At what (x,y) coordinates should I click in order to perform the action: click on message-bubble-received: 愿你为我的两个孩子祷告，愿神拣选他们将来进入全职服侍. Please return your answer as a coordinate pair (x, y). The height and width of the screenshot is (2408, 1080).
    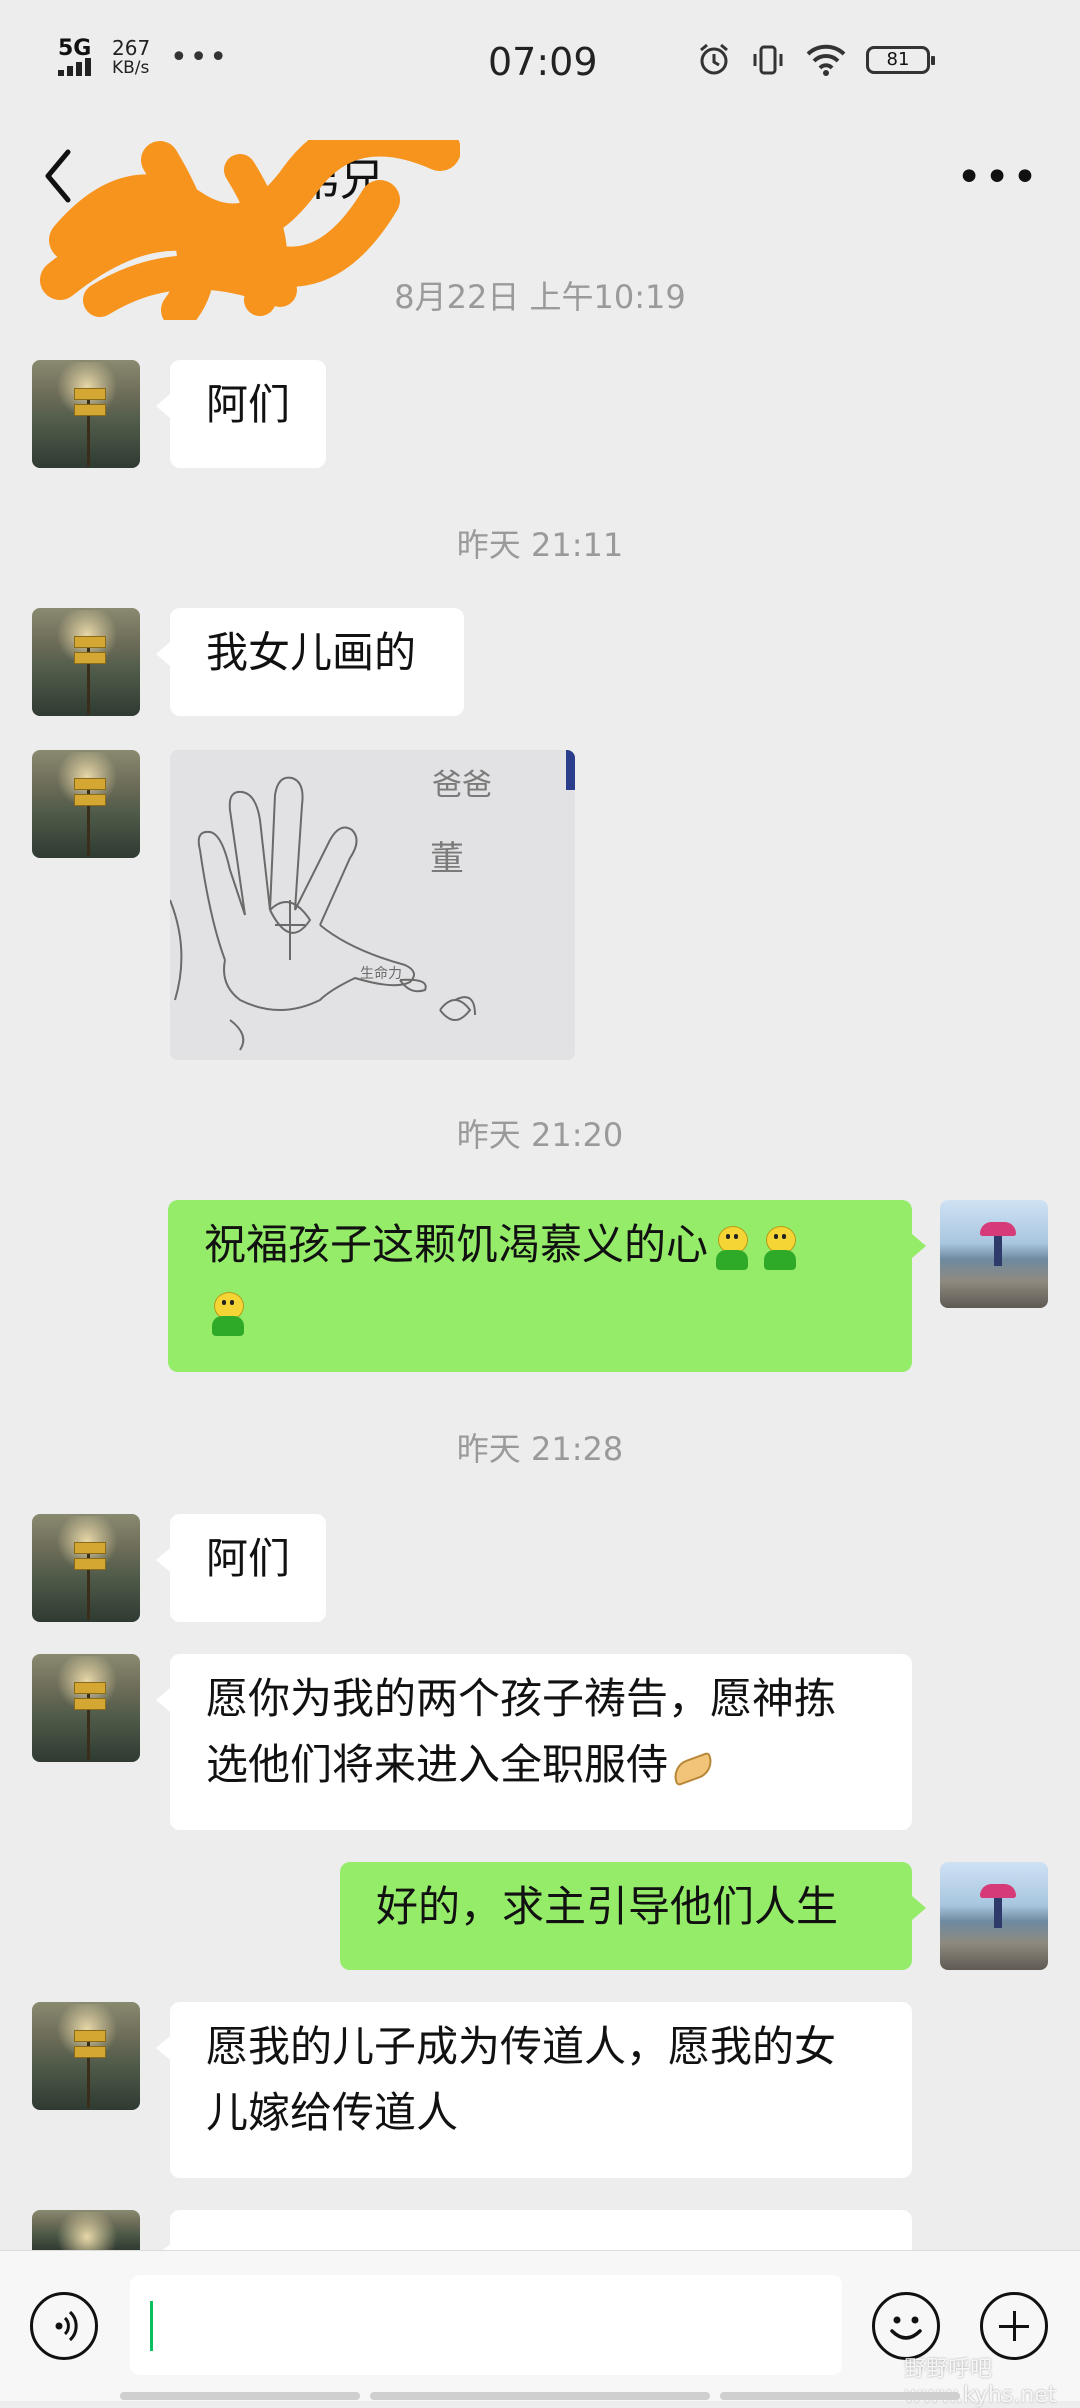
    Looking at the image, I should click on (534, 1742).